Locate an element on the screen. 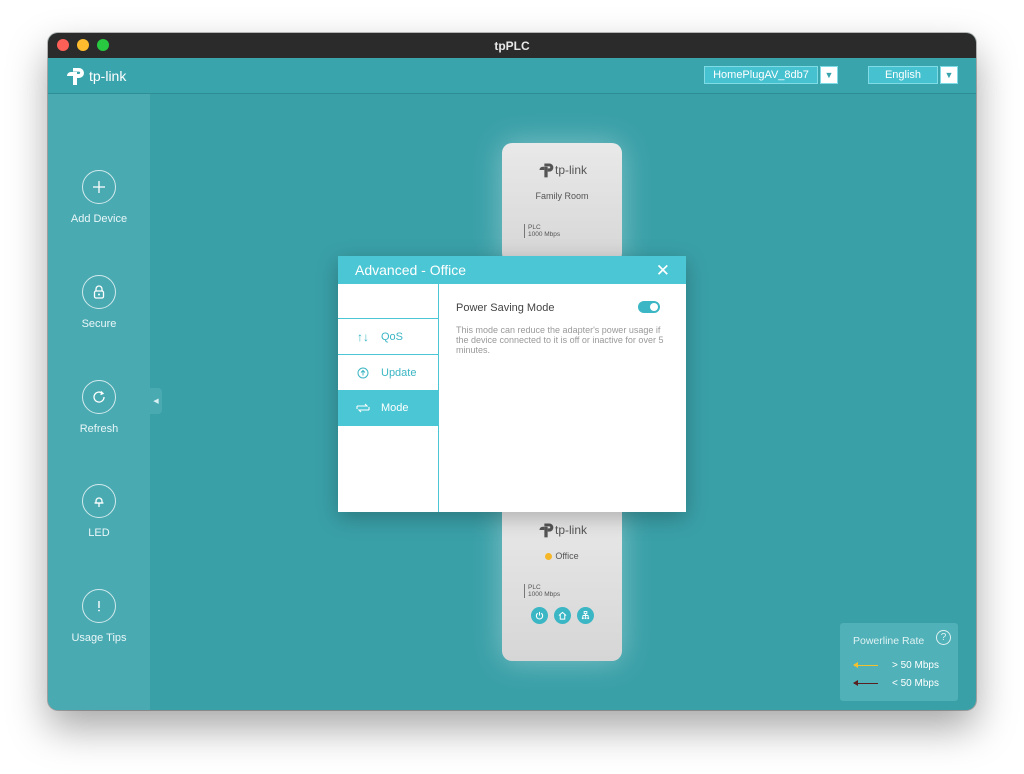 This screenshot has height=774, width=1024. minimize-window-button is located at coordinates (83, 45).